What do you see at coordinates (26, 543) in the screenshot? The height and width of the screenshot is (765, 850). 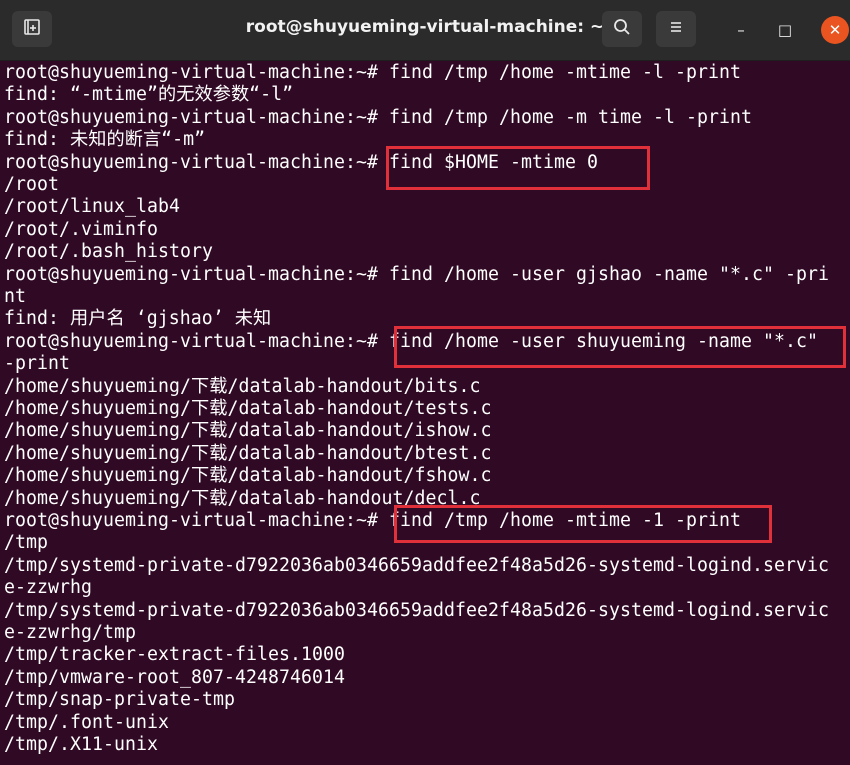 I see `terminal-line: /tmp` at bounding box center [26, 543].